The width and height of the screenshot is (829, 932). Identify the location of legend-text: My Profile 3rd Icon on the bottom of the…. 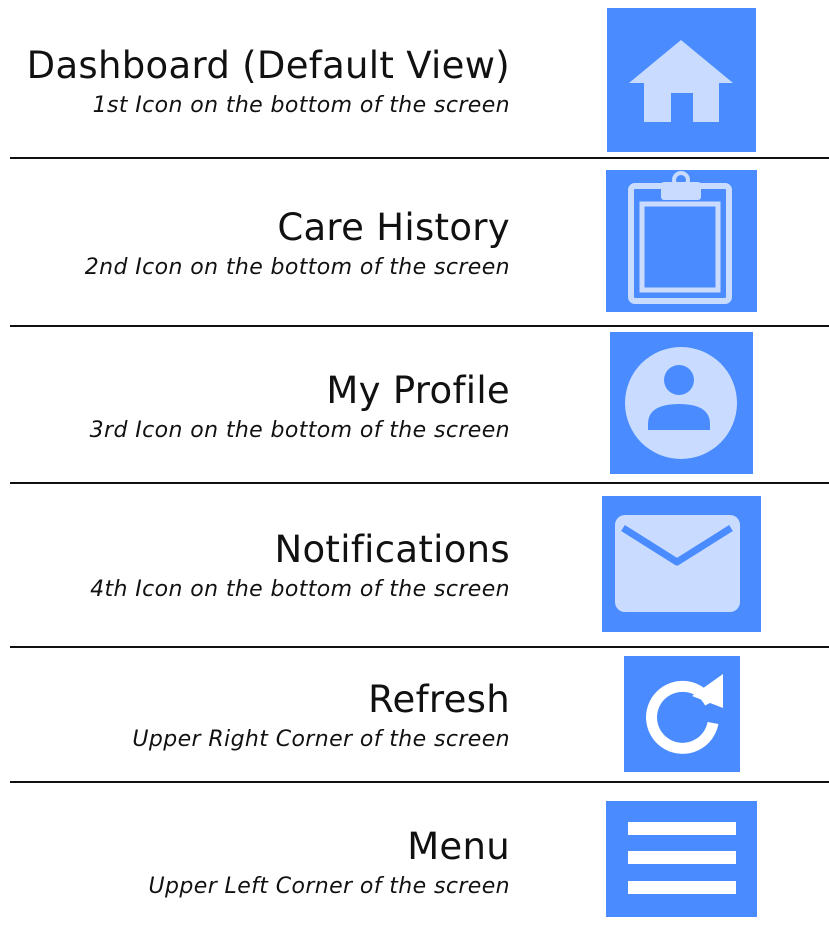
(300, 407).